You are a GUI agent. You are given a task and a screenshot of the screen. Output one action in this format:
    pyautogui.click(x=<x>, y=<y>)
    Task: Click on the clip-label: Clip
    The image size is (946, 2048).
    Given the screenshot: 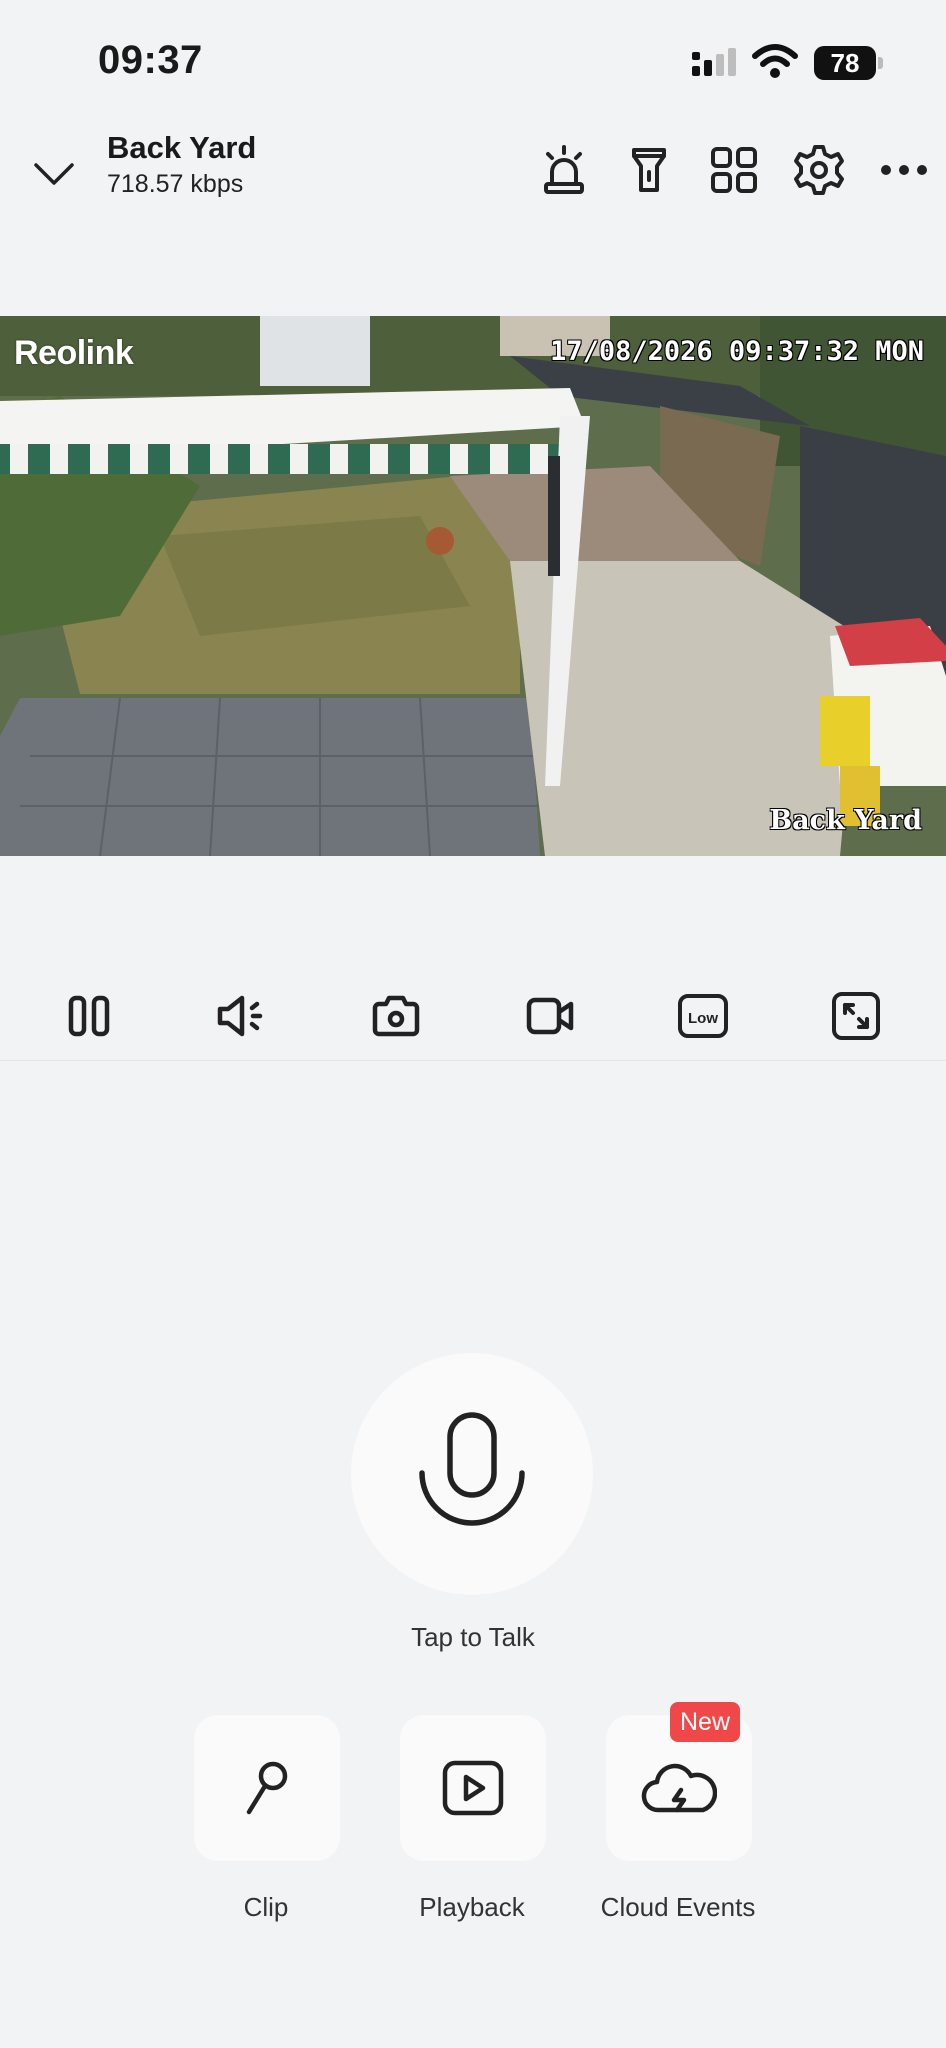 What is the action you would take?
    pyautogui.click(x=266, y=1907)
    